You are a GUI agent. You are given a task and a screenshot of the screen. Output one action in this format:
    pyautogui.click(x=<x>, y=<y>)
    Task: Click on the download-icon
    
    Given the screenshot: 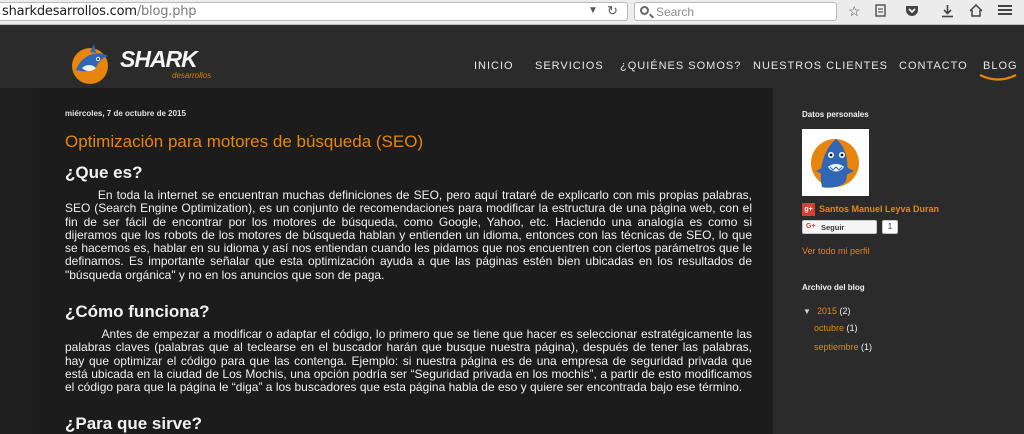 What is the action you would take?
    pyautogui.click(x=947, y=12)
    